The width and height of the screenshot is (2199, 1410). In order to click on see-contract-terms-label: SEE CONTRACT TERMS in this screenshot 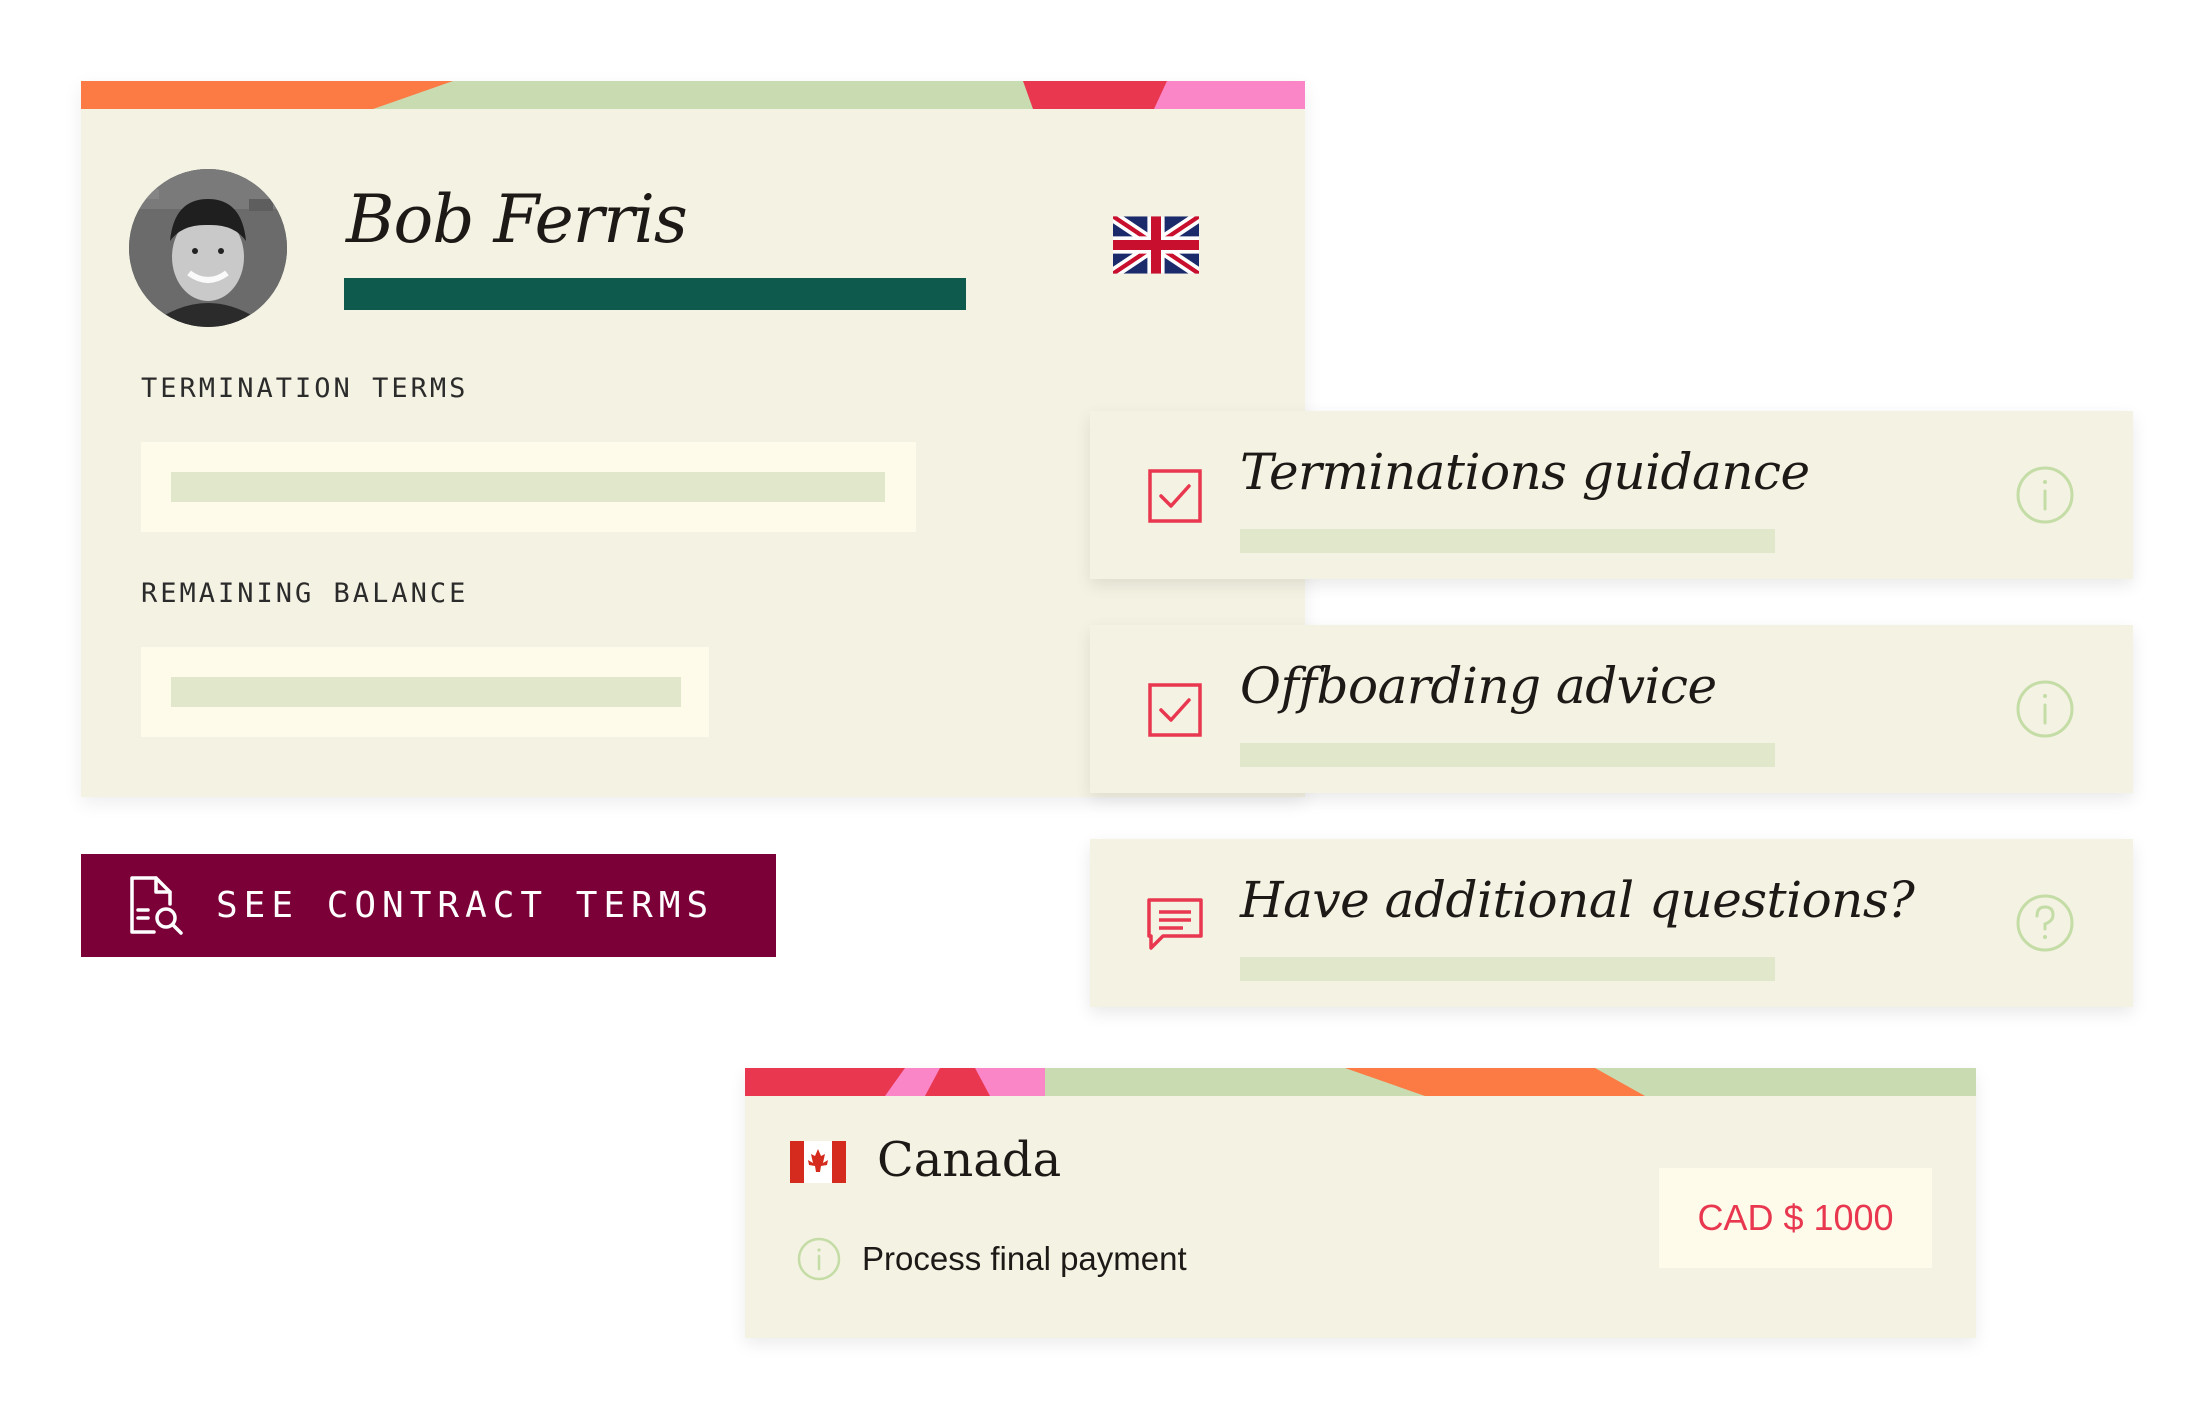, I will do `click(465, 905)`.